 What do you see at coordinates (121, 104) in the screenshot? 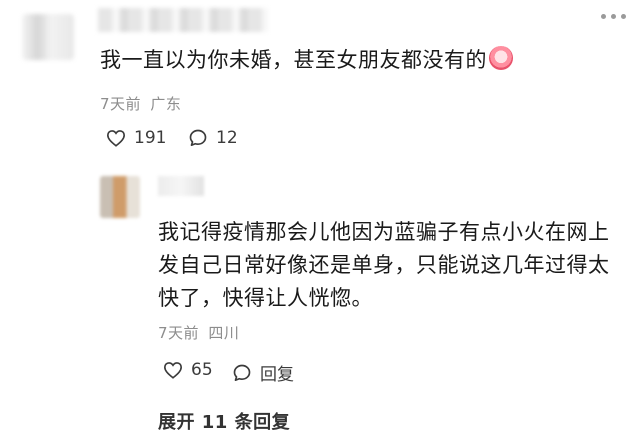
I see `comment-time: 7天前` at bounding box center [121, 104].